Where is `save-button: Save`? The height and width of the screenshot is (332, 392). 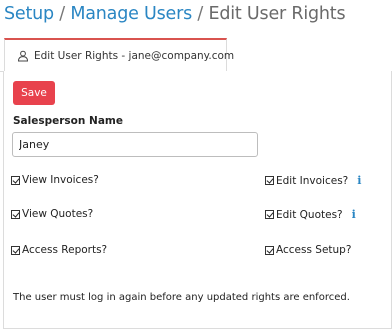
save-button: Save is located at coordinates (34, 93).